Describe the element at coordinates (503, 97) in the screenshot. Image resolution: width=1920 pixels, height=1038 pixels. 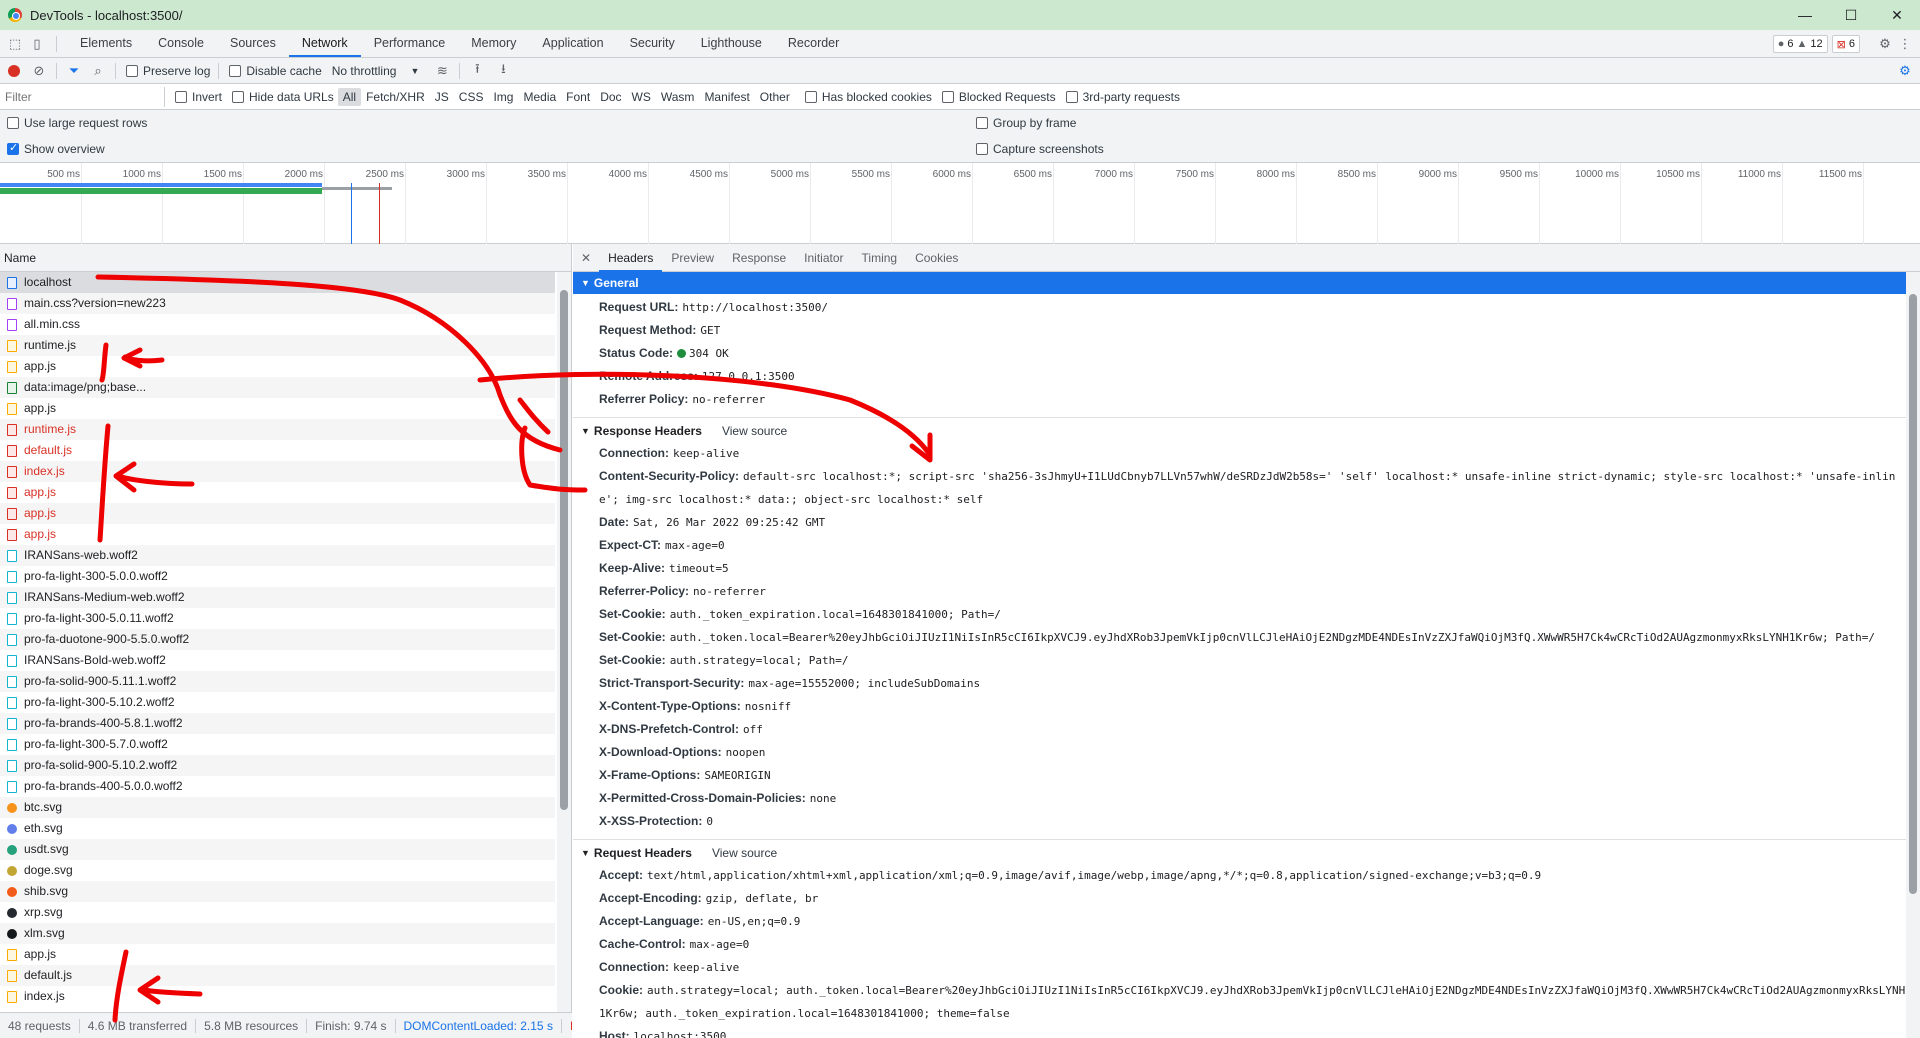
I see `filter-type-img: Img` at that location.